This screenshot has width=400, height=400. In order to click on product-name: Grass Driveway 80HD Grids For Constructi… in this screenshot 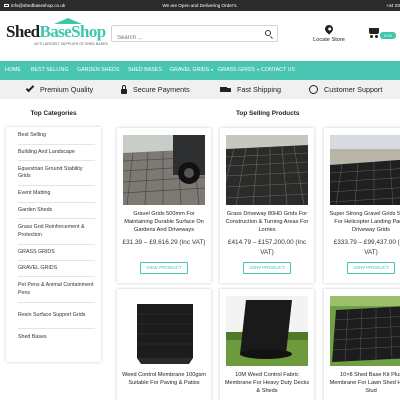, I will do `click(267, 222)`.